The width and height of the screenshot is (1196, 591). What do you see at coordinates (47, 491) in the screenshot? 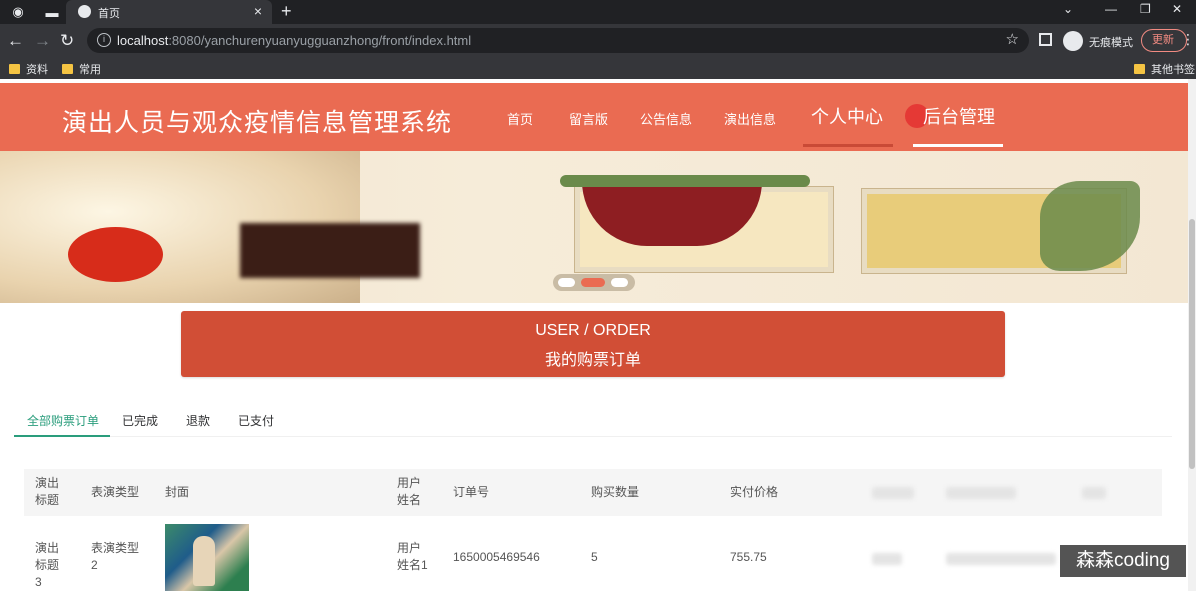
I see `header-title: 演出标题` at bounding box center [47, 491].